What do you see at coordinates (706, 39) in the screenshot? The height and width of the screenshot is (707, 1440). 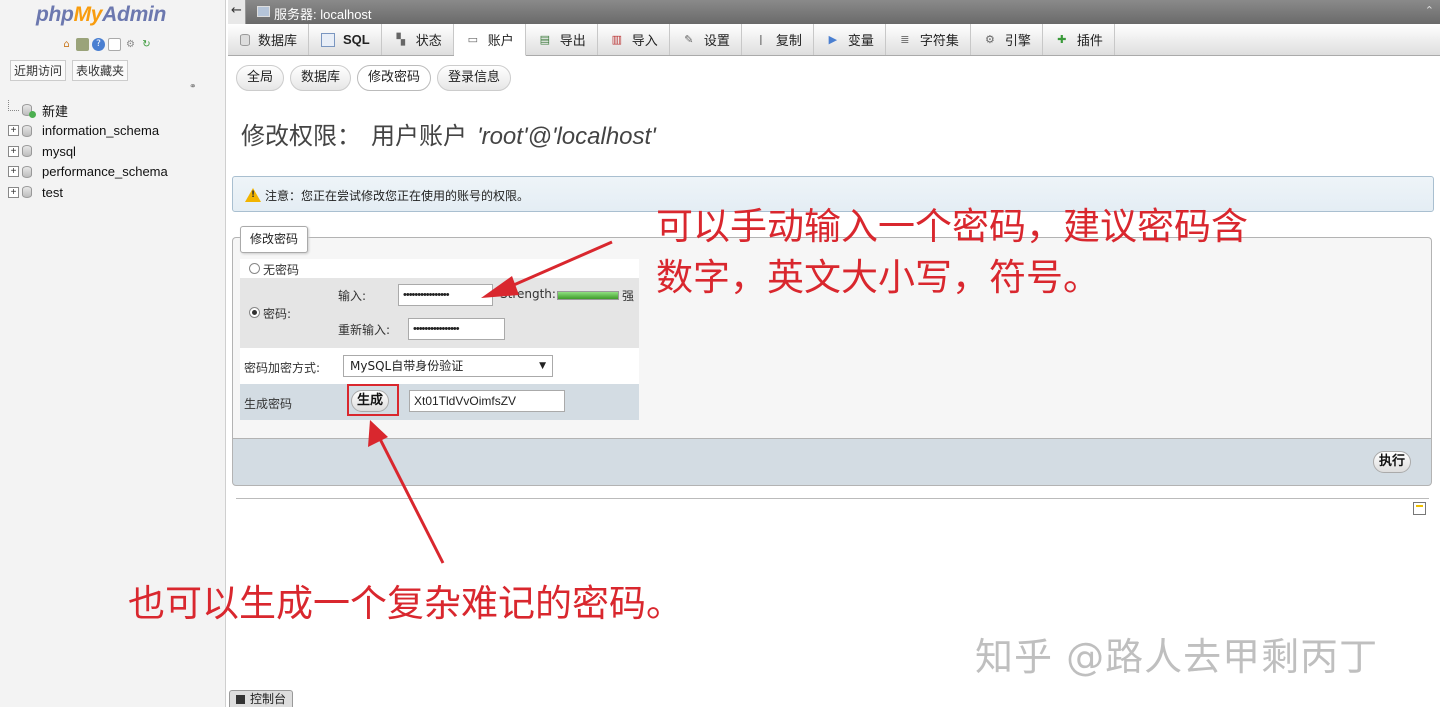 I see `tab-settings: ✎ 设置` at bounding box center [706, 39].